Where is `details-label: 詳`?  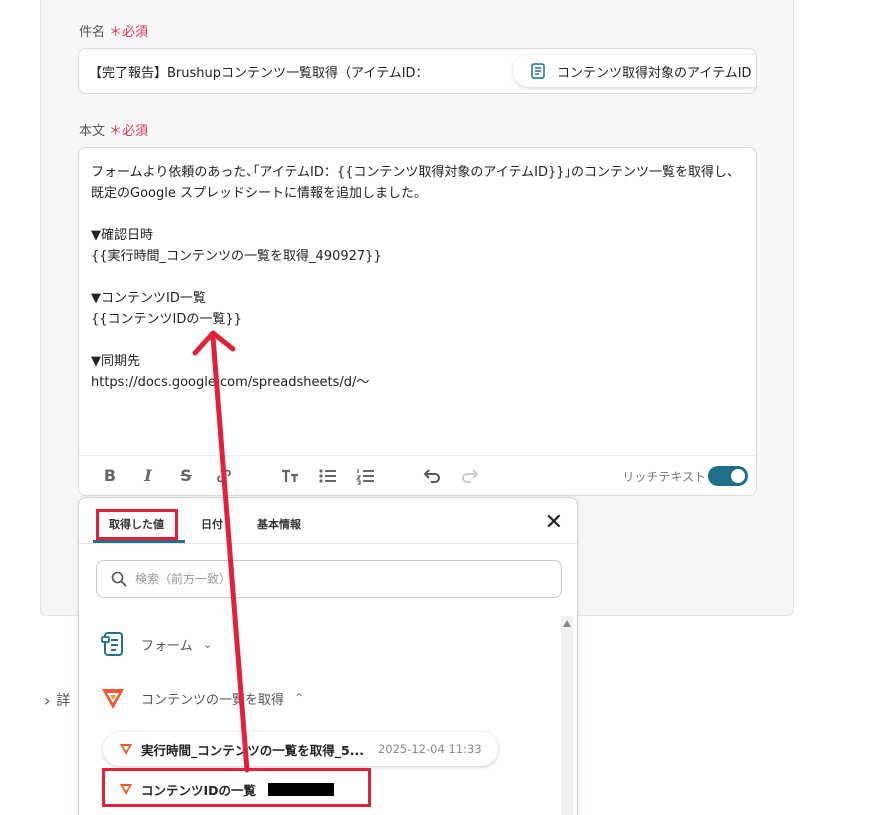 details-label: 詳 is located at coordinates (63, 701).